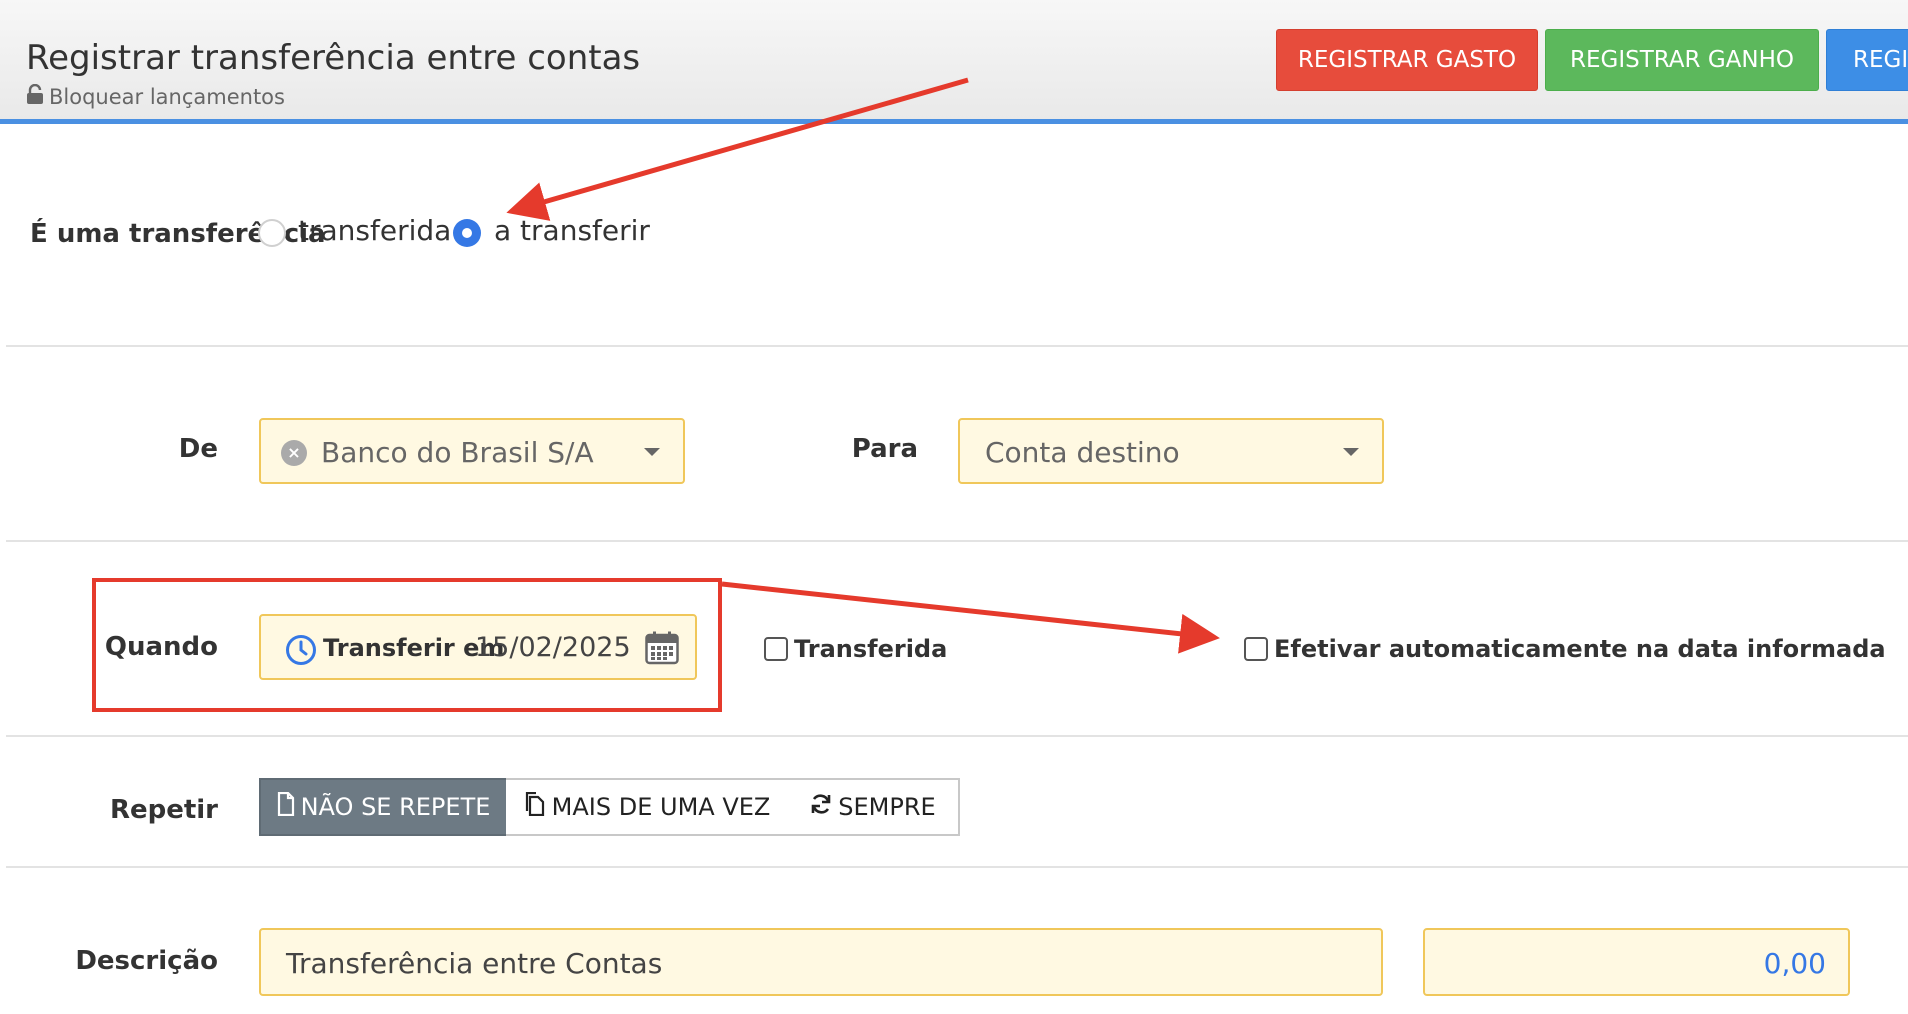  What do you see at coordinates (1867, 60) in the screenshot?
I see `register-third-button: REGIS` at bounding box center [1867, 60].